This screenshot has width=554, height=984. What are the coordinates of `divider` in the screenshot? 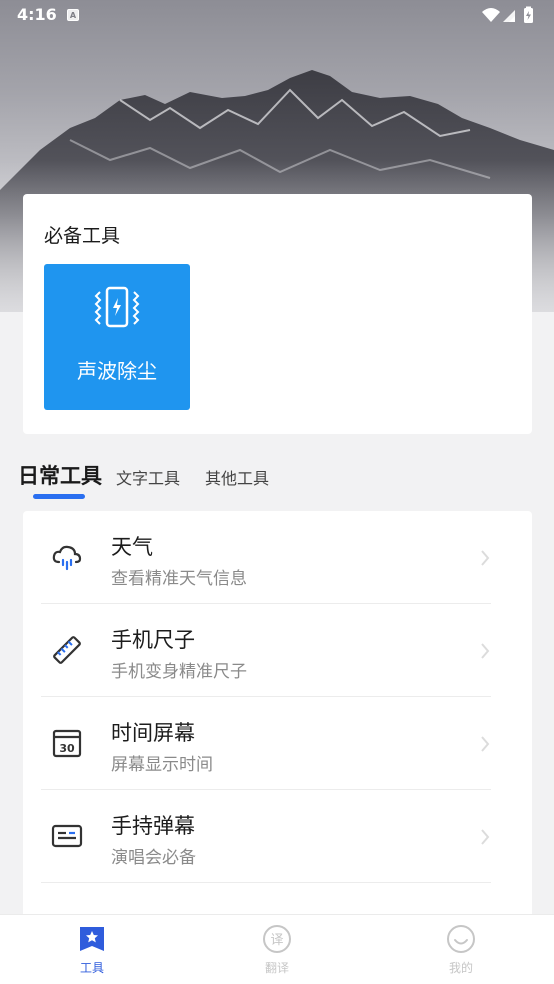 It's located at (266, 882).